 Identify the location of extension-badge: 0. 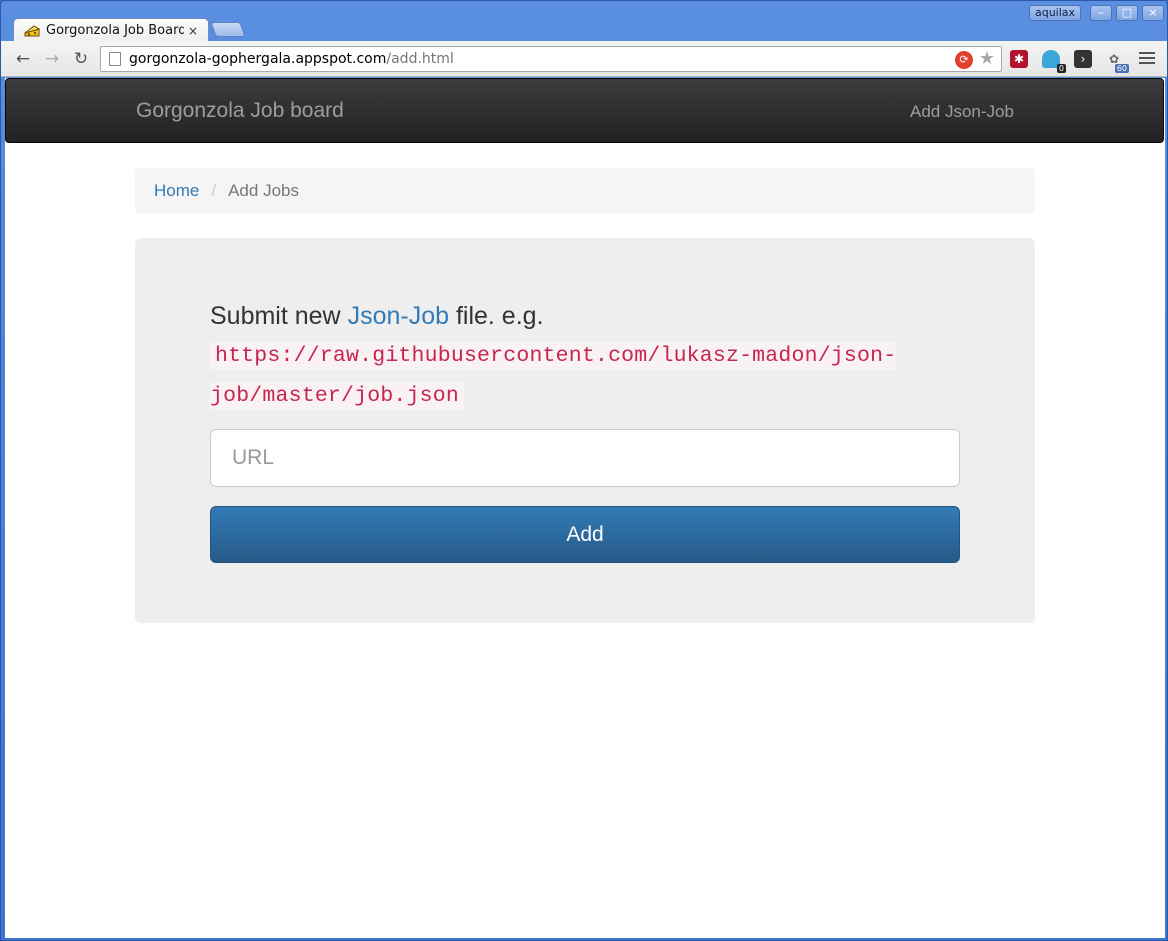
(1061, 68).